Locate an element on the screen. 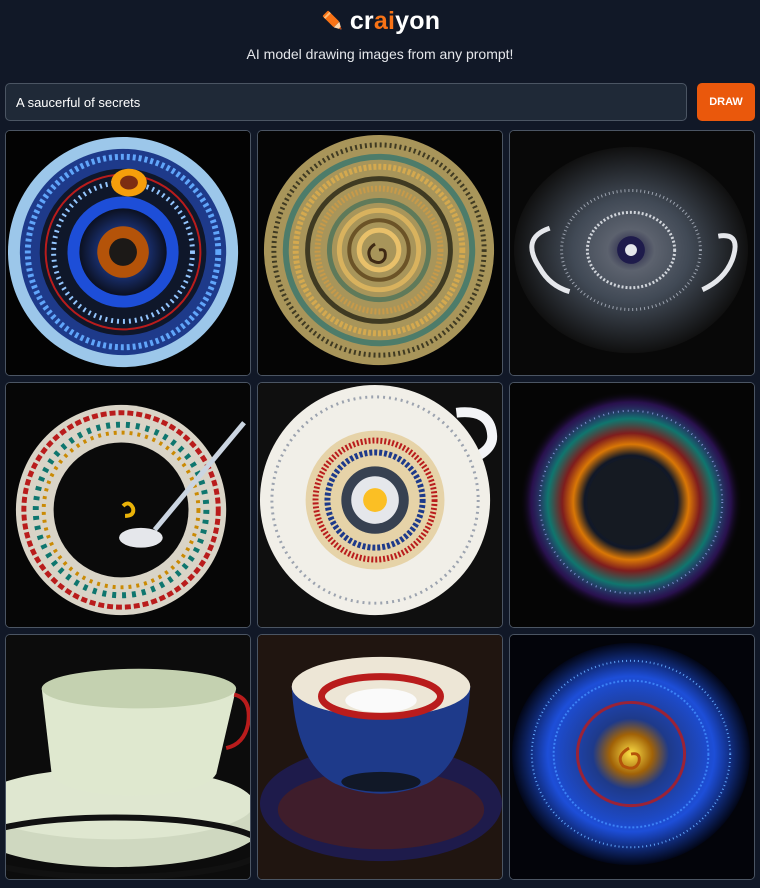 The width and height of the screenshot is (760, 888). grey-vortex-image is located at coordinates (632, 253).